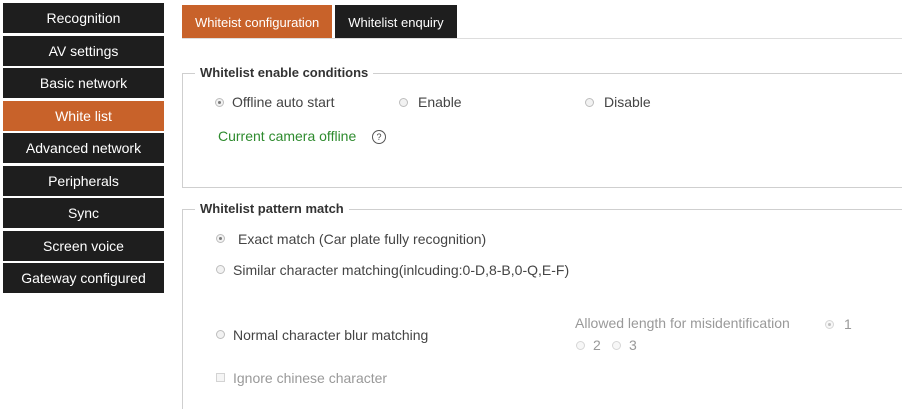  I want to click on tab-whitelist-enquiry: Whitelist enquiry, so click(396, 22).